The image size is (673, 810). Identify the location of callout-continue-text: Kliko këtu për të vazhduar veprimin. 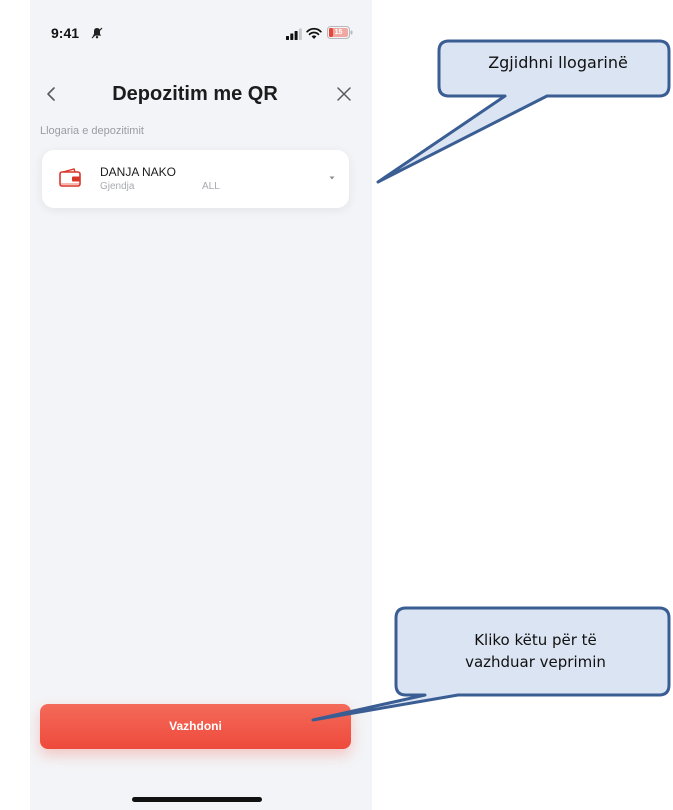
(535, 651).